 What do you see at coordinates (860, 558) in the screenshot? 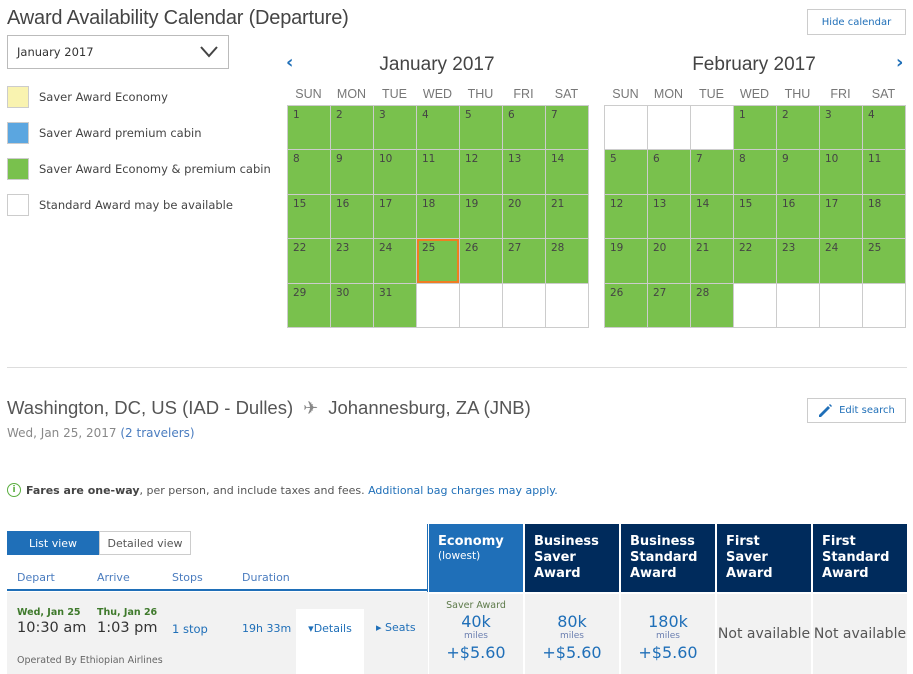
I see `cabin-header: First Standard Award` at bounding box center [860, 558].